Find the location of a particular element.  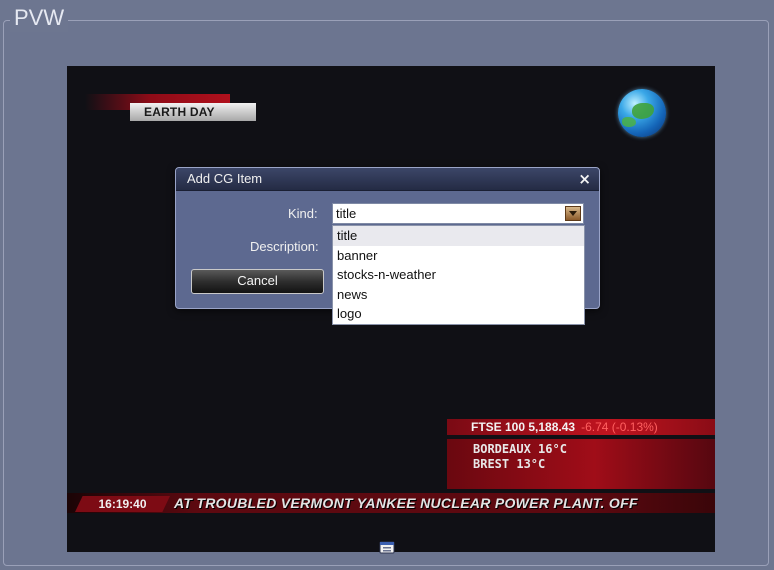

kind-option-logo: logo is located at coordinates (458, 314).